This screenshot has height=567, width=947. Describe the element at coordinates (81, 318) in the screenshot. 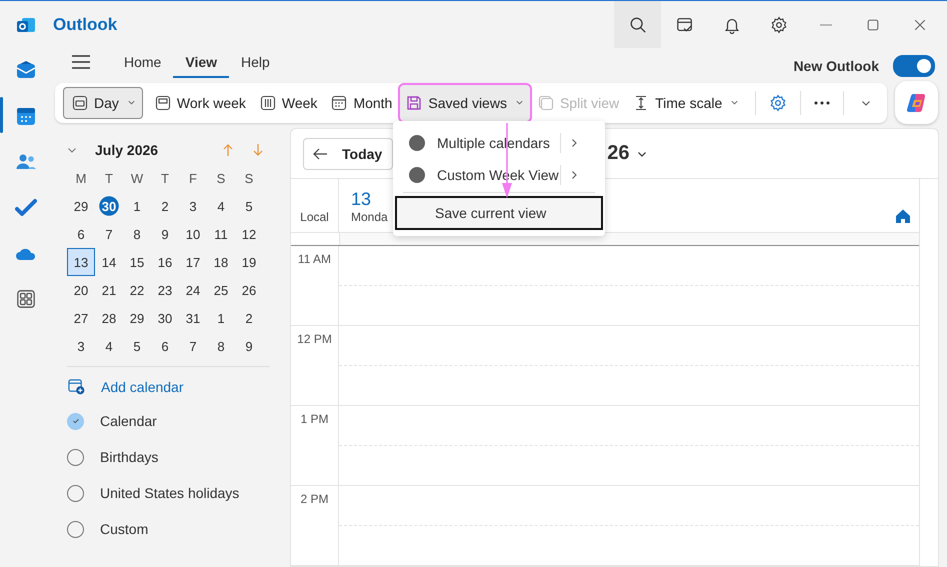

I see `date-cell: 27` at that location.